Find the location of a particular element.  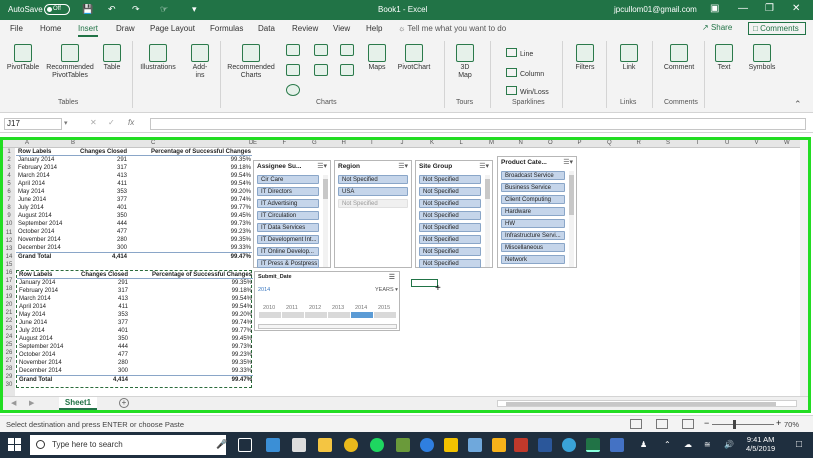

sparkline-line-button: Line is located at coordinates (519, 53).